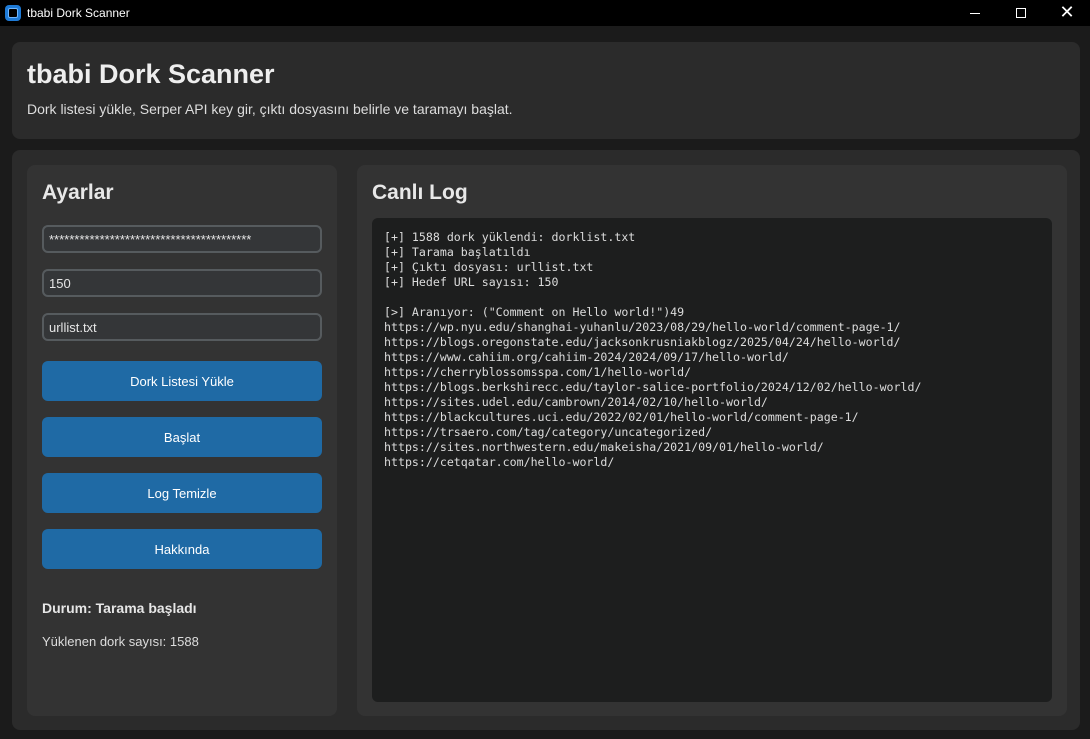 The width and height of the screenshot is (1090, 739). I want to click on app-icon, so click(13, 13).